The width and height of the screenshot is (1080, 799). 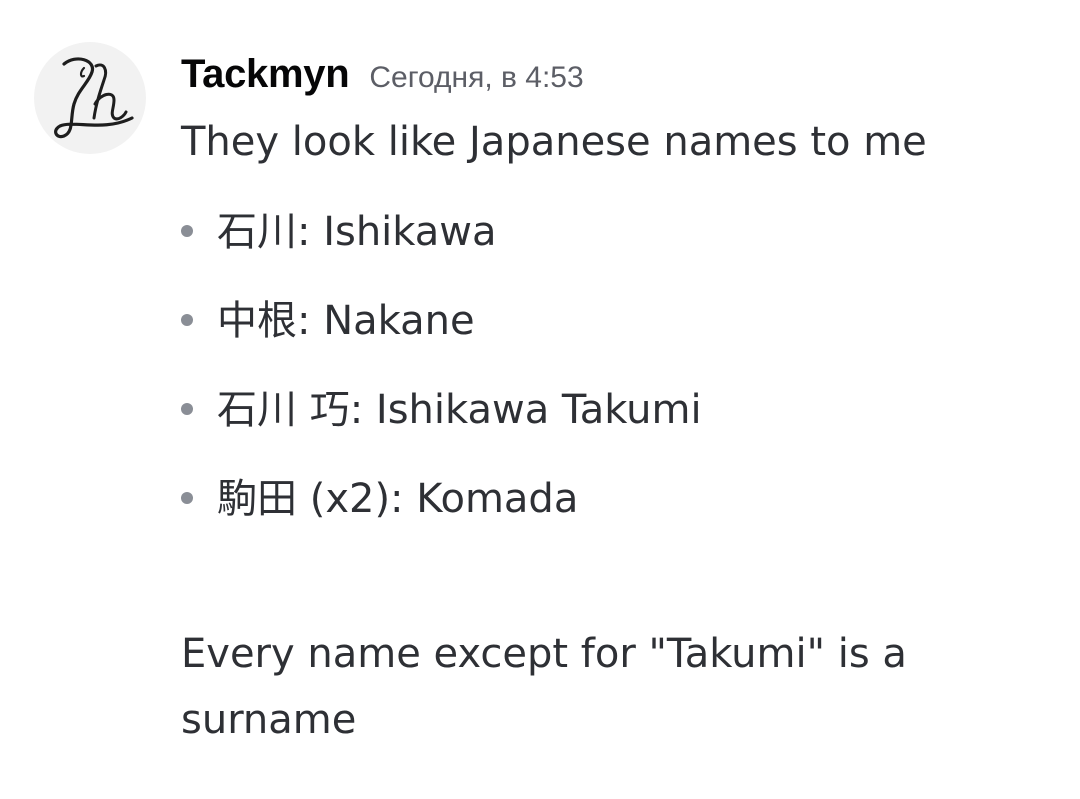 What do you see at coordinates (476, 77) in the screenshot?
I see `timestamp: Сегодня, в 4:53` at bounding box center [476, 77].